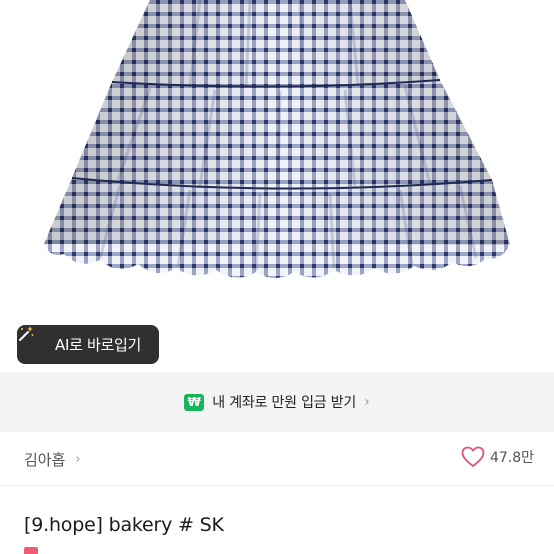 This screenshot has width=554, height=554. Describe the element at coordinates (511, 458) in the screenshot. I see `like-count: 47.8만` at that location.